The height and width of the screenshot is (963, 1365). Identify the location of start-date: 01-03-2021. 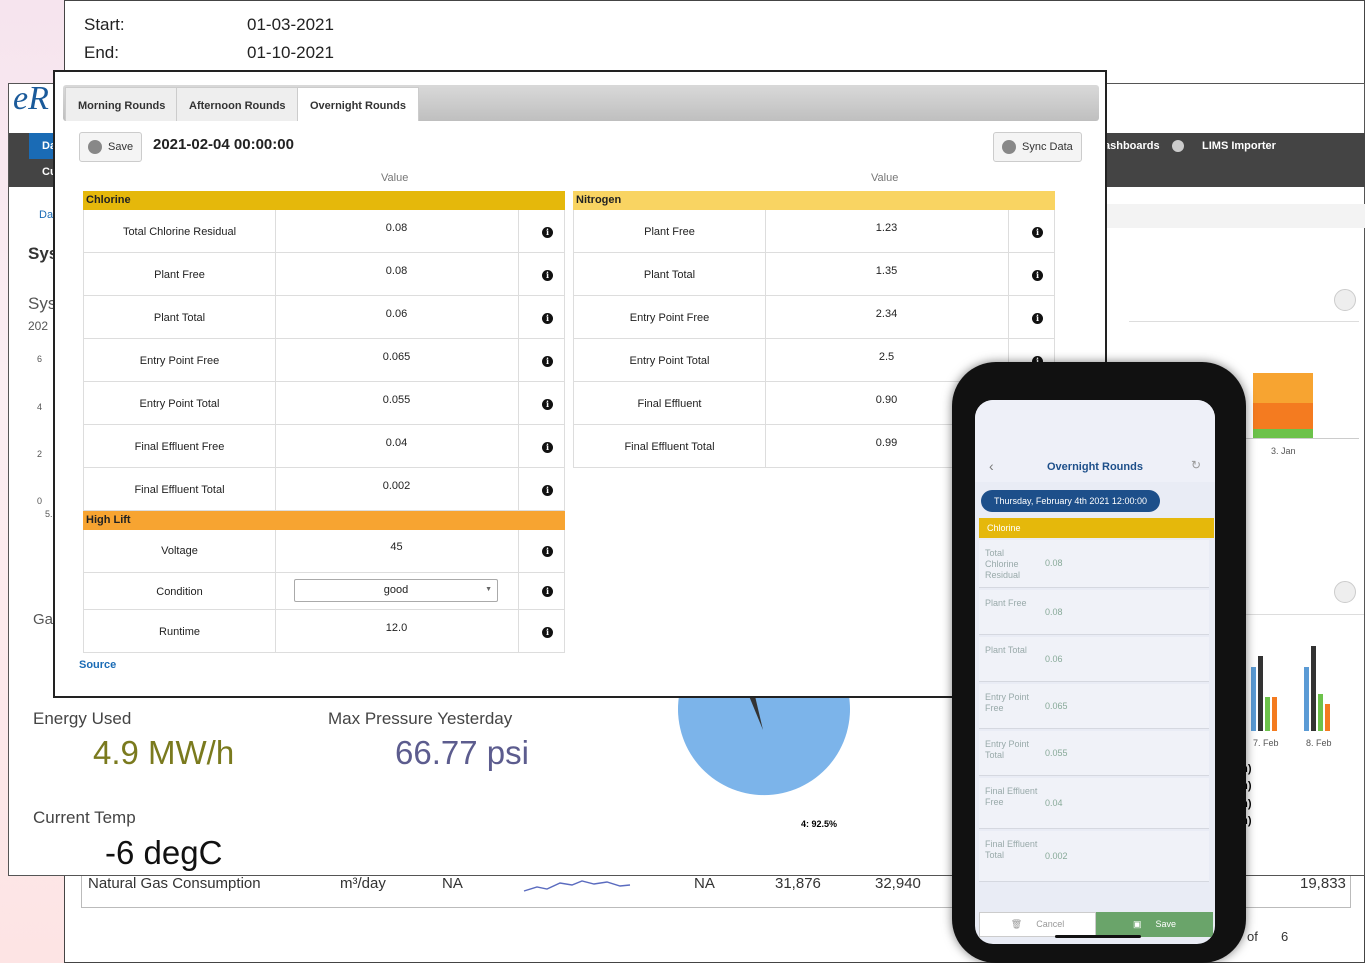
(290, 24).